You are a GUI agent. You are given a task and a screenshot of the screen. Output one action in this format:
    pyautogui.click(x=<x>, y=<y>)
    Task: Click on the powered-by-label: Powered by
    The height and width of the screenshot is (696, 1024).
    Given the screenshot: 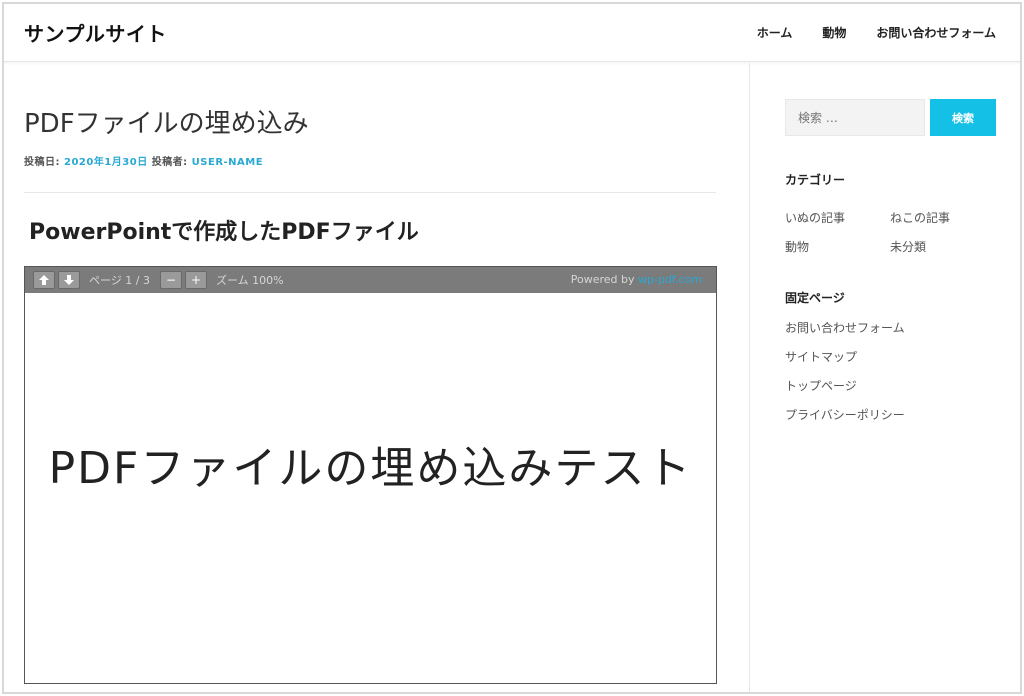 What is the action you would take?
    pyautogui.click(x=602, y=279)
    